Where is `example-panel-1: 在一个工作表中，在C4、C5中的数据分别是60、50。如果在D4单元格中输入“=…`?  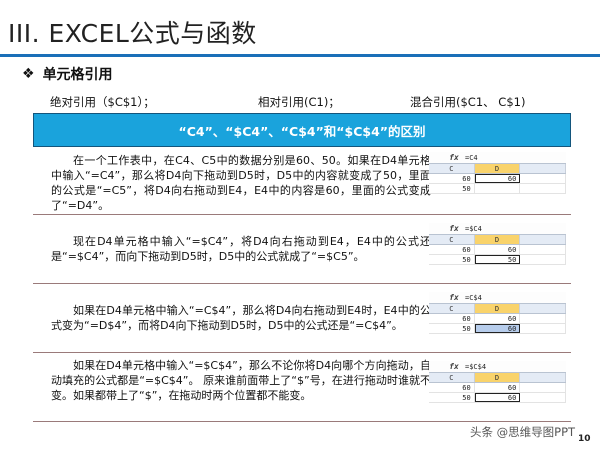
example-panel-1: 在一个工作表中，在C4、C5中的数据分别是60、50。如果在D4单元格中输入“=… is located at coordinates (302, 181).